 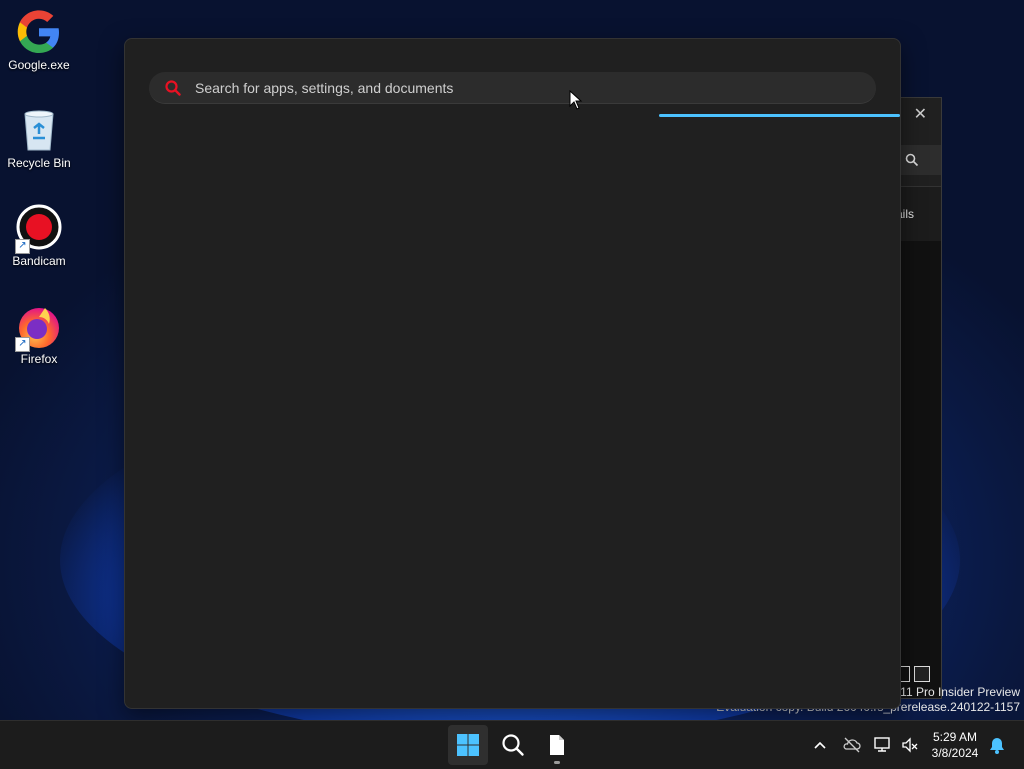 I want to click on desktop-icon-label: Recycle Bin, so click(x=39, y=163).